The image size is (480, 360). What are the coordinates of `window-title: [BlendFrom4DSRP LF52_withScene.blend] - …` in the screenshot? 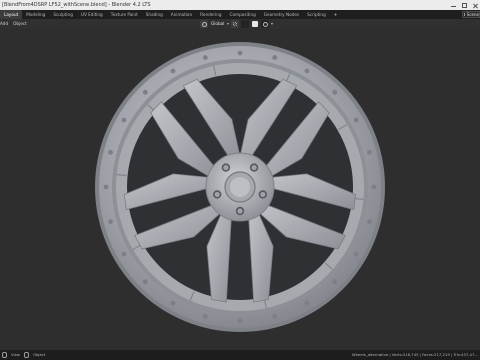 It's located at (76, 5).